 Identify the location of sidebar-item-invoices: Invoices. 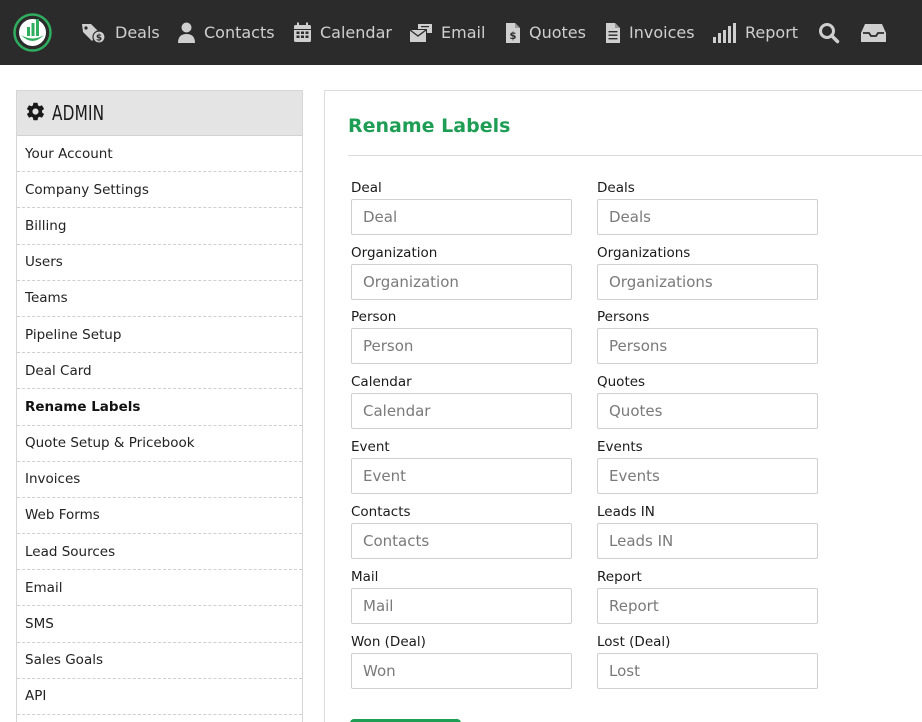
(159, 480).